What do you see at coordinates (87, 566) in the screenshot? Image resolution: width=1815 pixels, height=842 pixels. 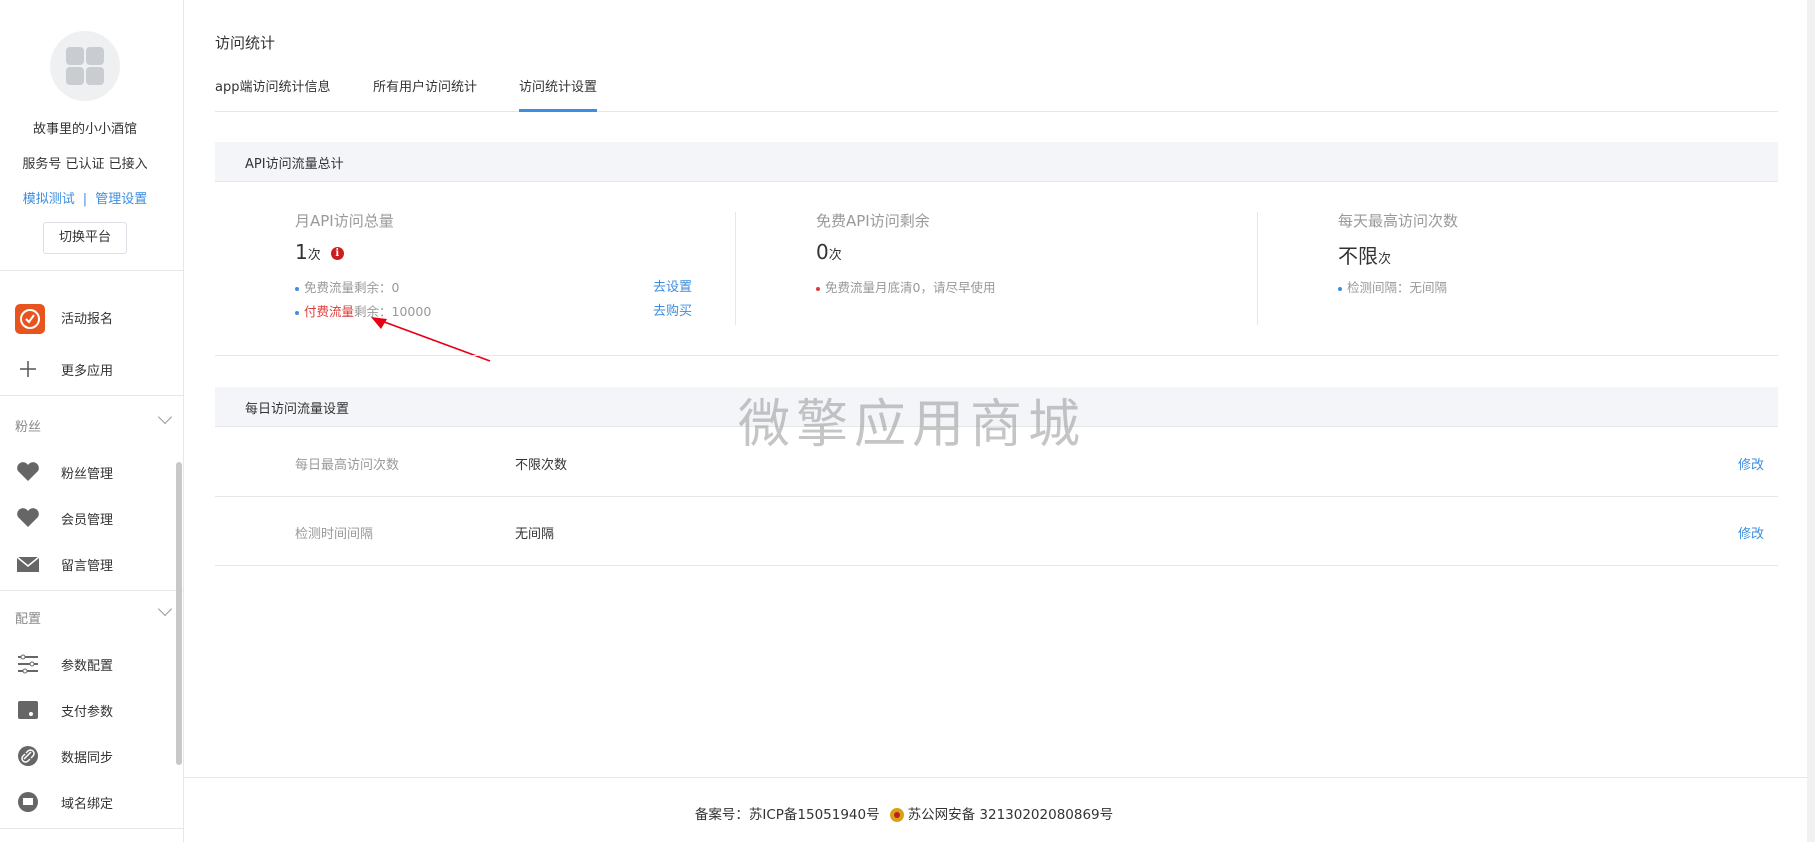 I see `sidebar-item-label: 留言管理` at bounding box center [87, 566].